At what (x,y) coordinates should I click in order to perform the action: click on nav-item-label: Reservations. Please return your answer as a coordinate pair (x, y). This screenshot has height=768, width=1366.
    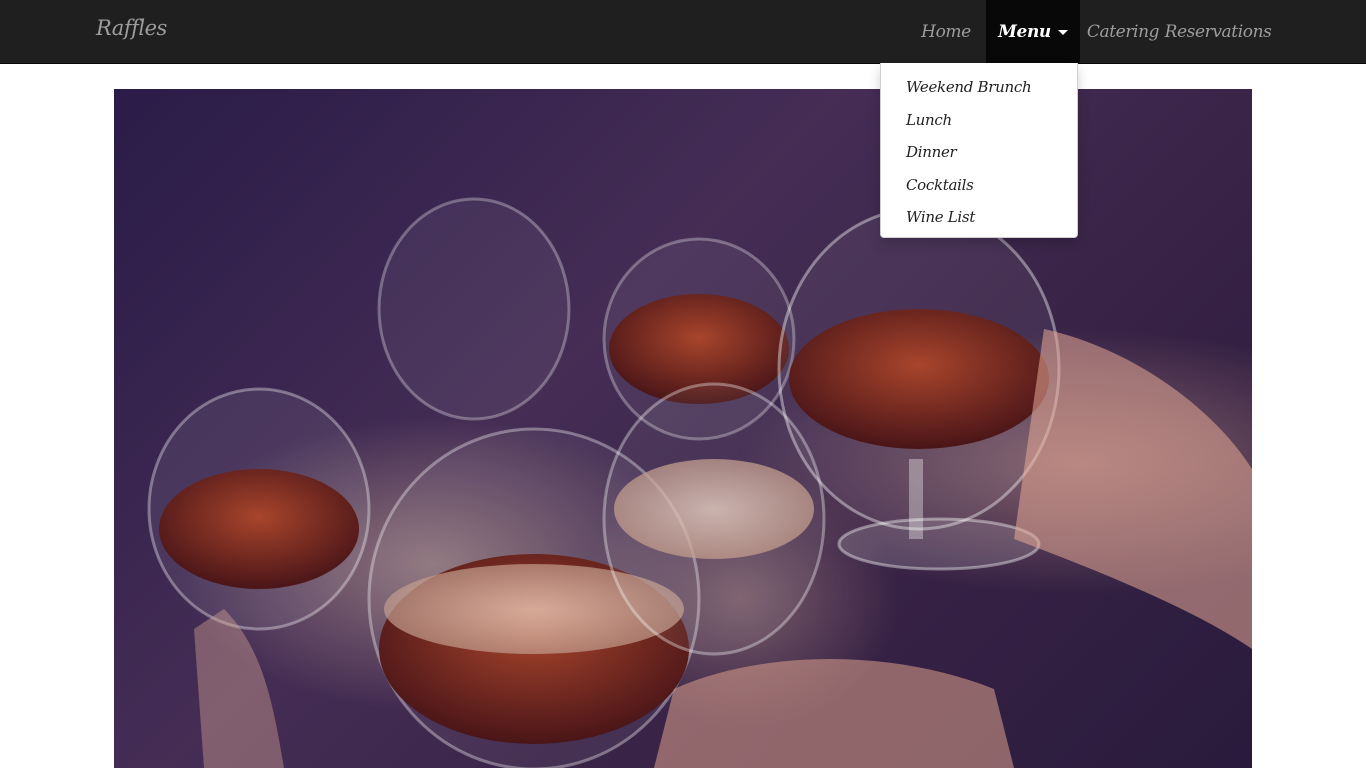
    Looking at the image, I should click on (1218, 31).